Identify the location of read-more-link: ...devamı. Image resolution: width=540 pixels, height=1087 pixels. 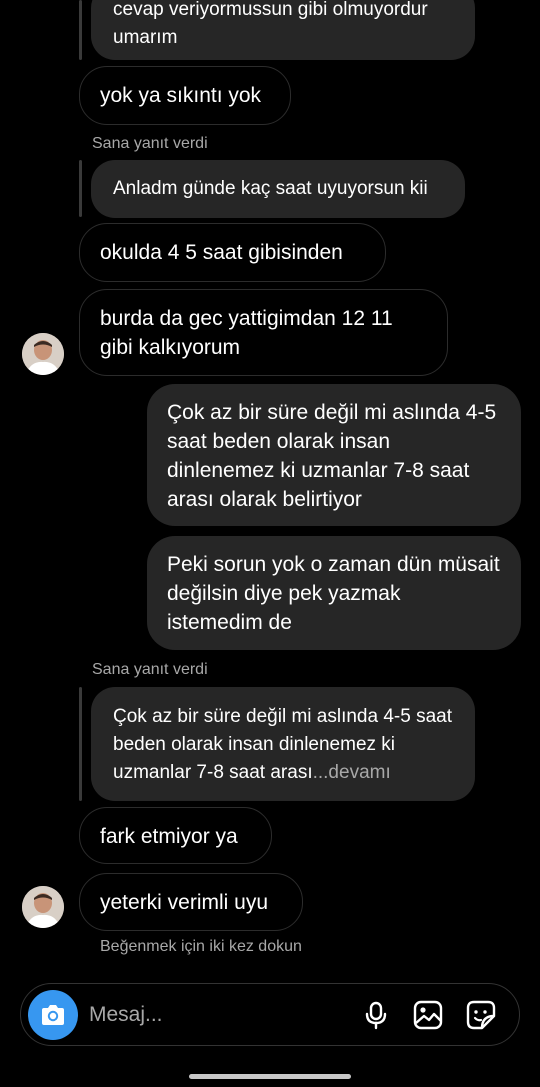
(352, 772).